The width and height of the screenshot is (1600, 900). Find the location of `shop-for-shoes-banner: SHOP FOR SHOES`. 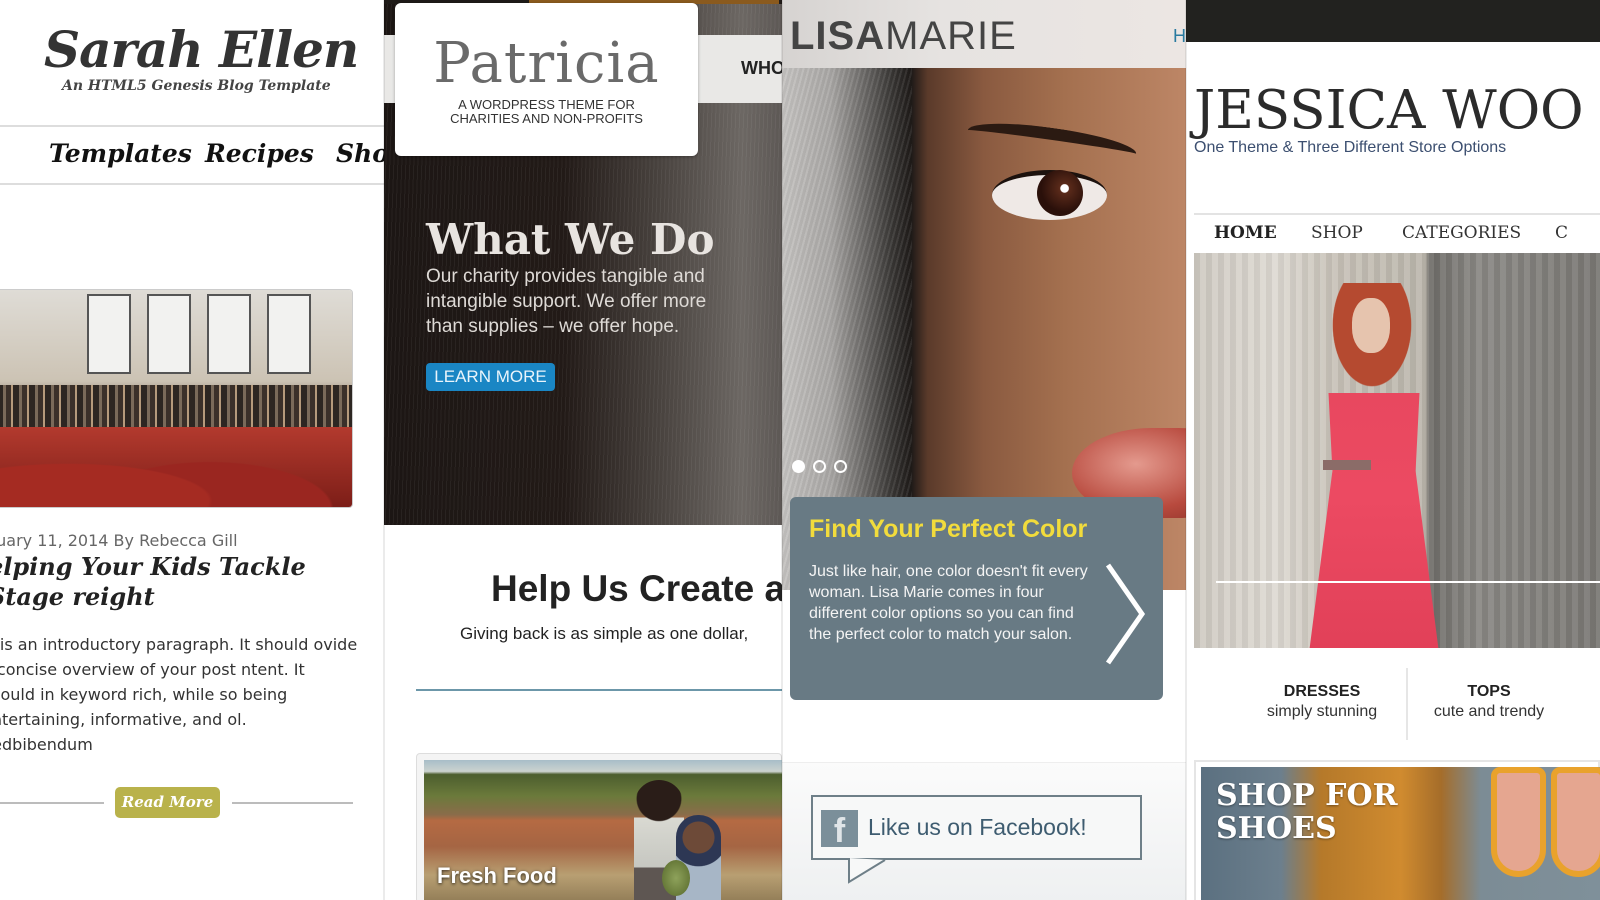

shop-for-shoes-banner: SHOP FOR SHOES is located at coordinates (1397, 830).